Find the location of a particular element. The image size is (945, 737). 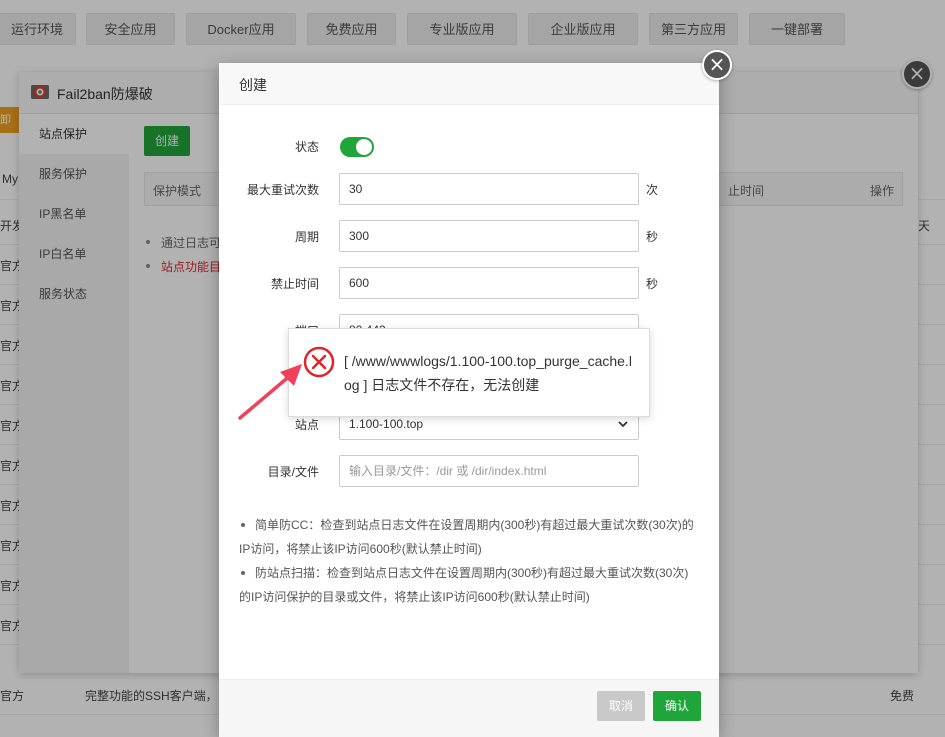

ban-time-unit: 秒 is located at coordinates (652, 284).